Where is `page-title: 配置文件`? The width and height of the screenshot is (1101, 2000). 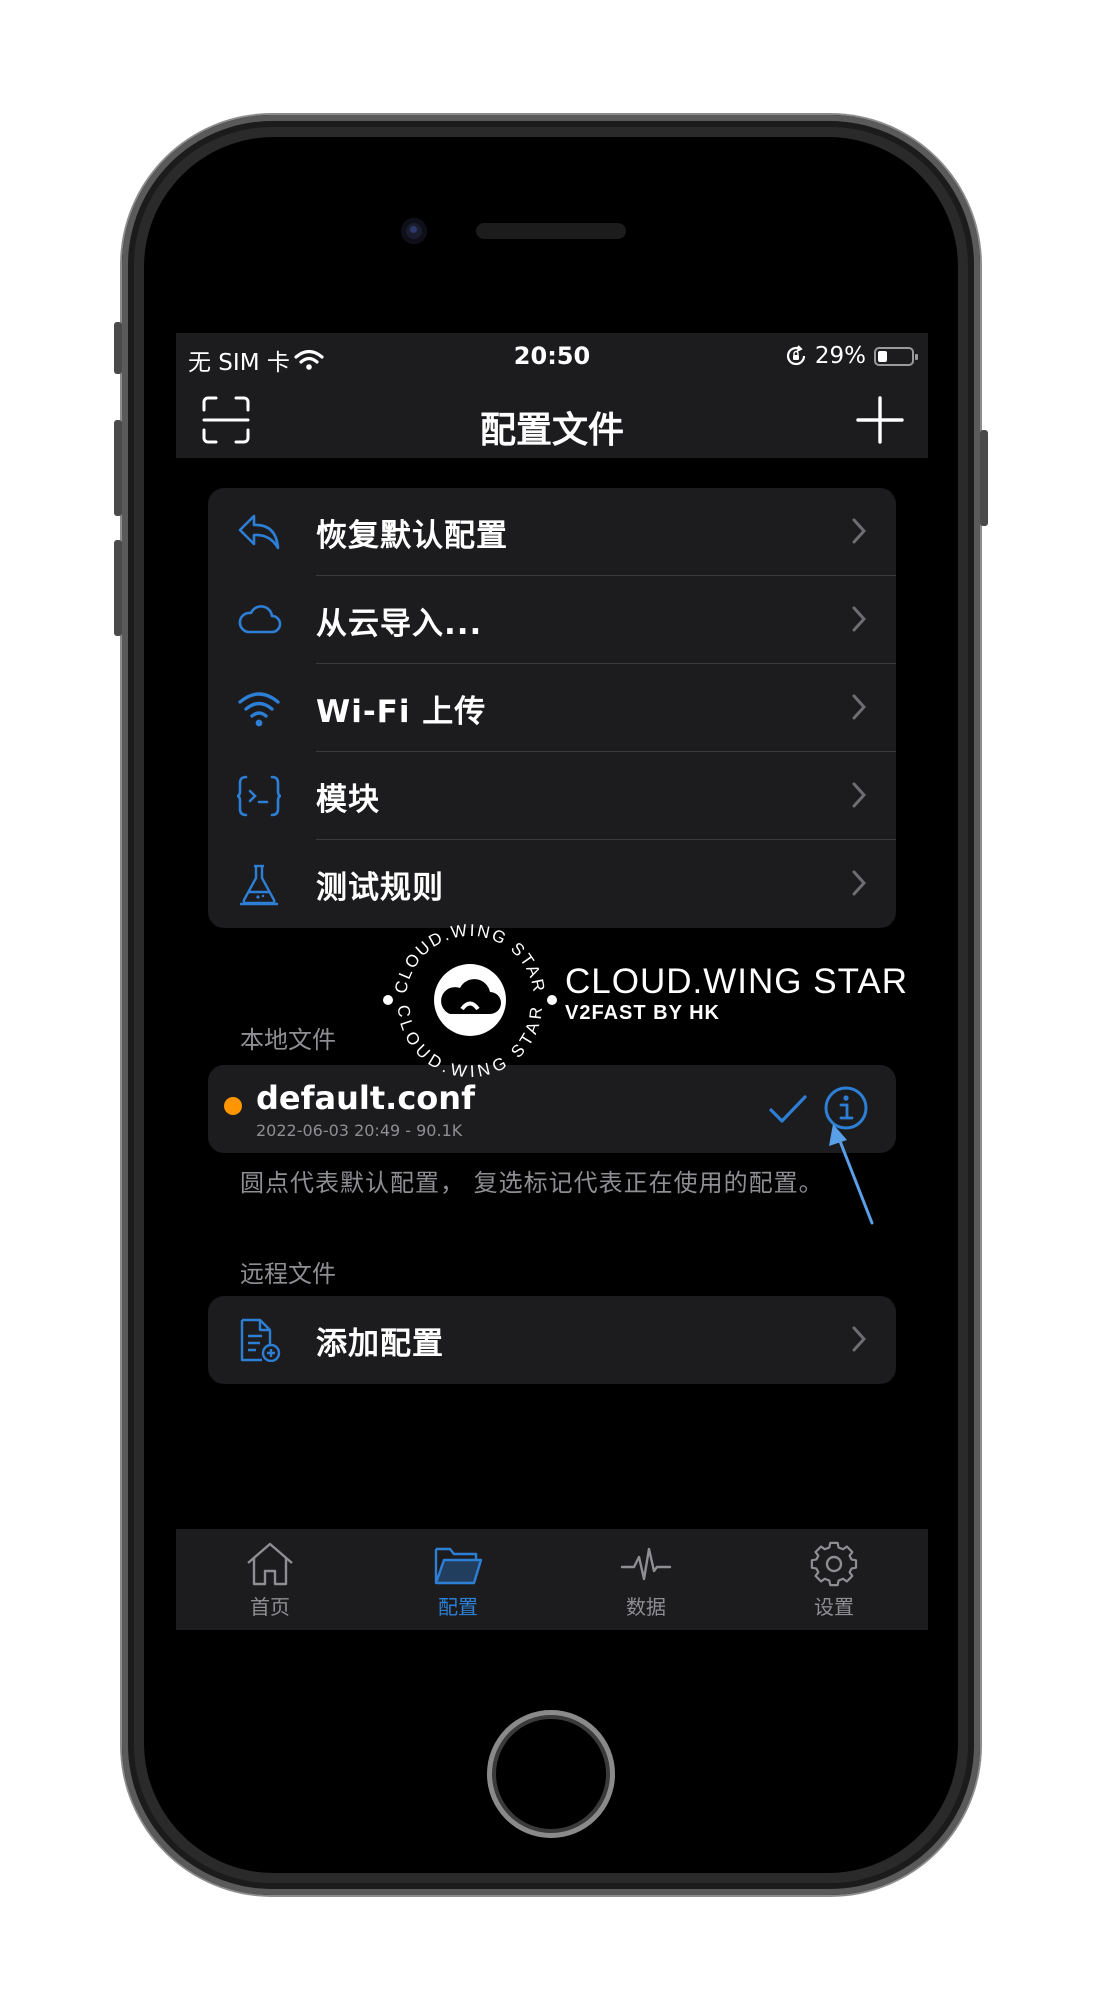 page-title: 配置文件 is located at coordinates (551, 430).